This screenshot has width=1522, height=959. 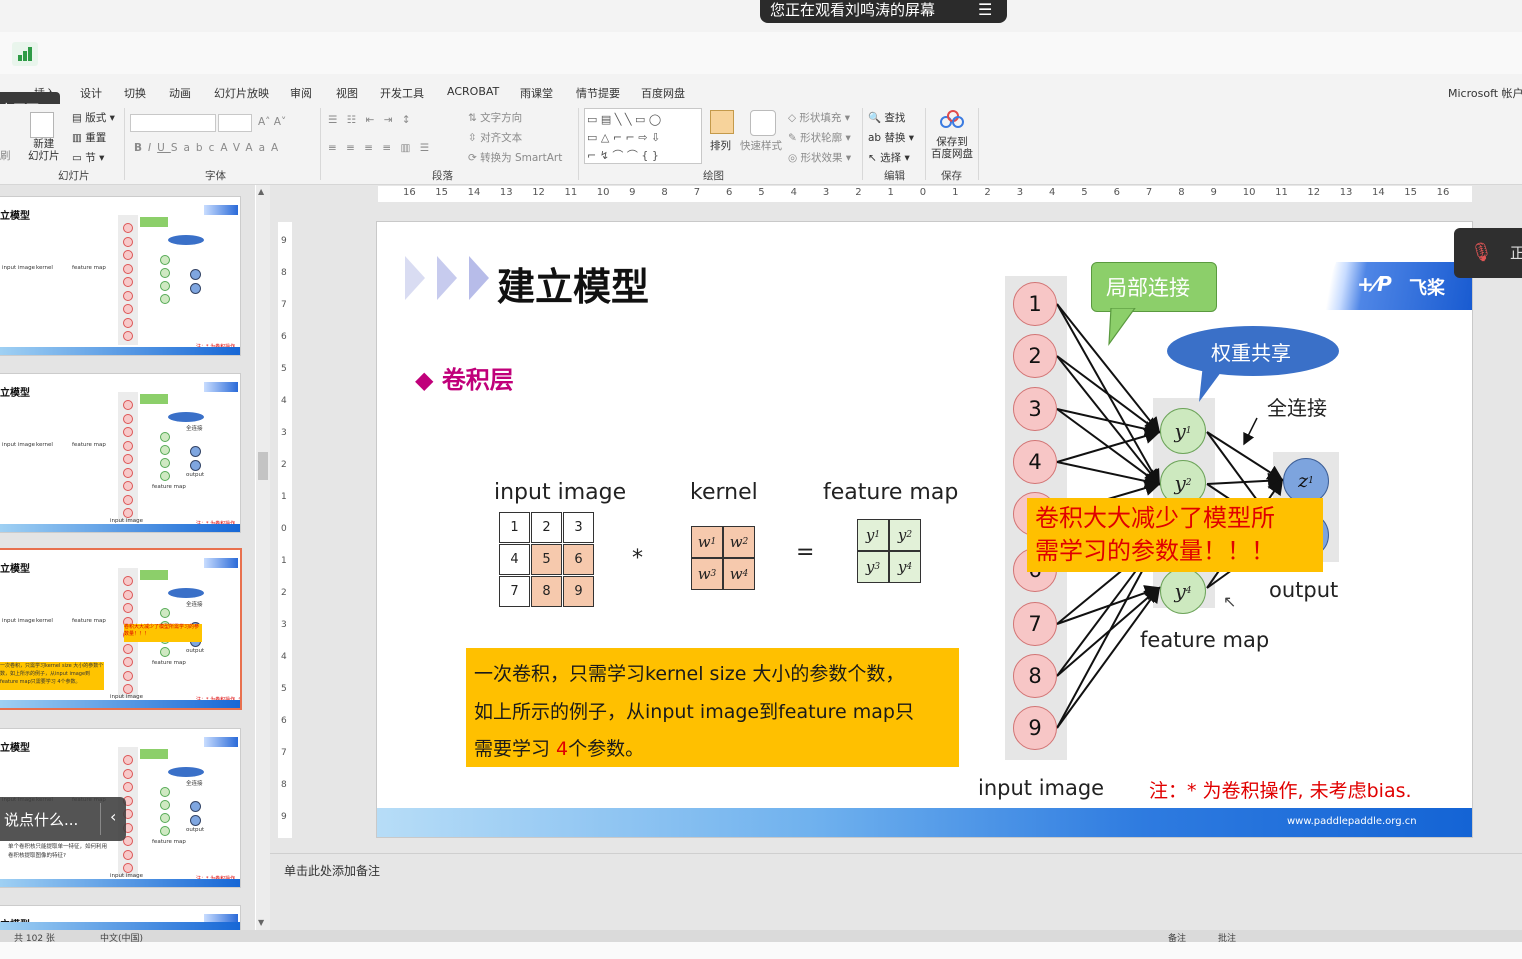 I want to click on slide-thumbnail: 立模型input imagekernelfeature map注：* 为卷积操作, so click(x=120, y=276).